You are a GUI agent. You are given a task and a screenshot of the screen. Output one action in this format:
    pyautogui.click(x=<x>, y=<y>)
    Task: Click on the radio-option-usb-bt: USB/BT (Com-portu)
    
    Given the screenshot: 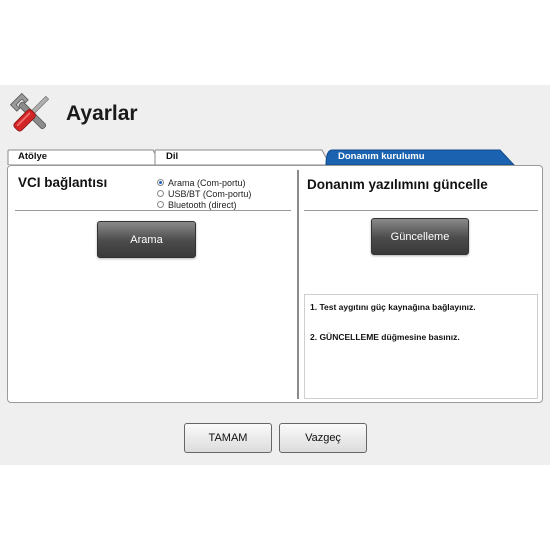 What is the action you would take?
    pyautogui.click(x=204, y=193)
    